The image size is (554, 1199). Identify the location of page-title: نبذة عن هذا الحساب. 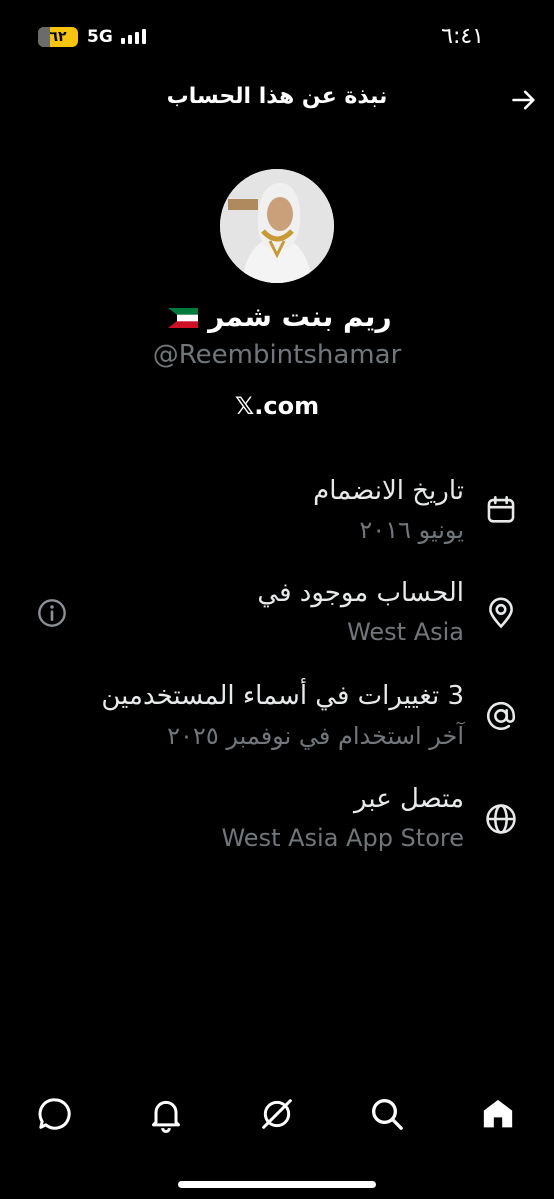
(277, 96).